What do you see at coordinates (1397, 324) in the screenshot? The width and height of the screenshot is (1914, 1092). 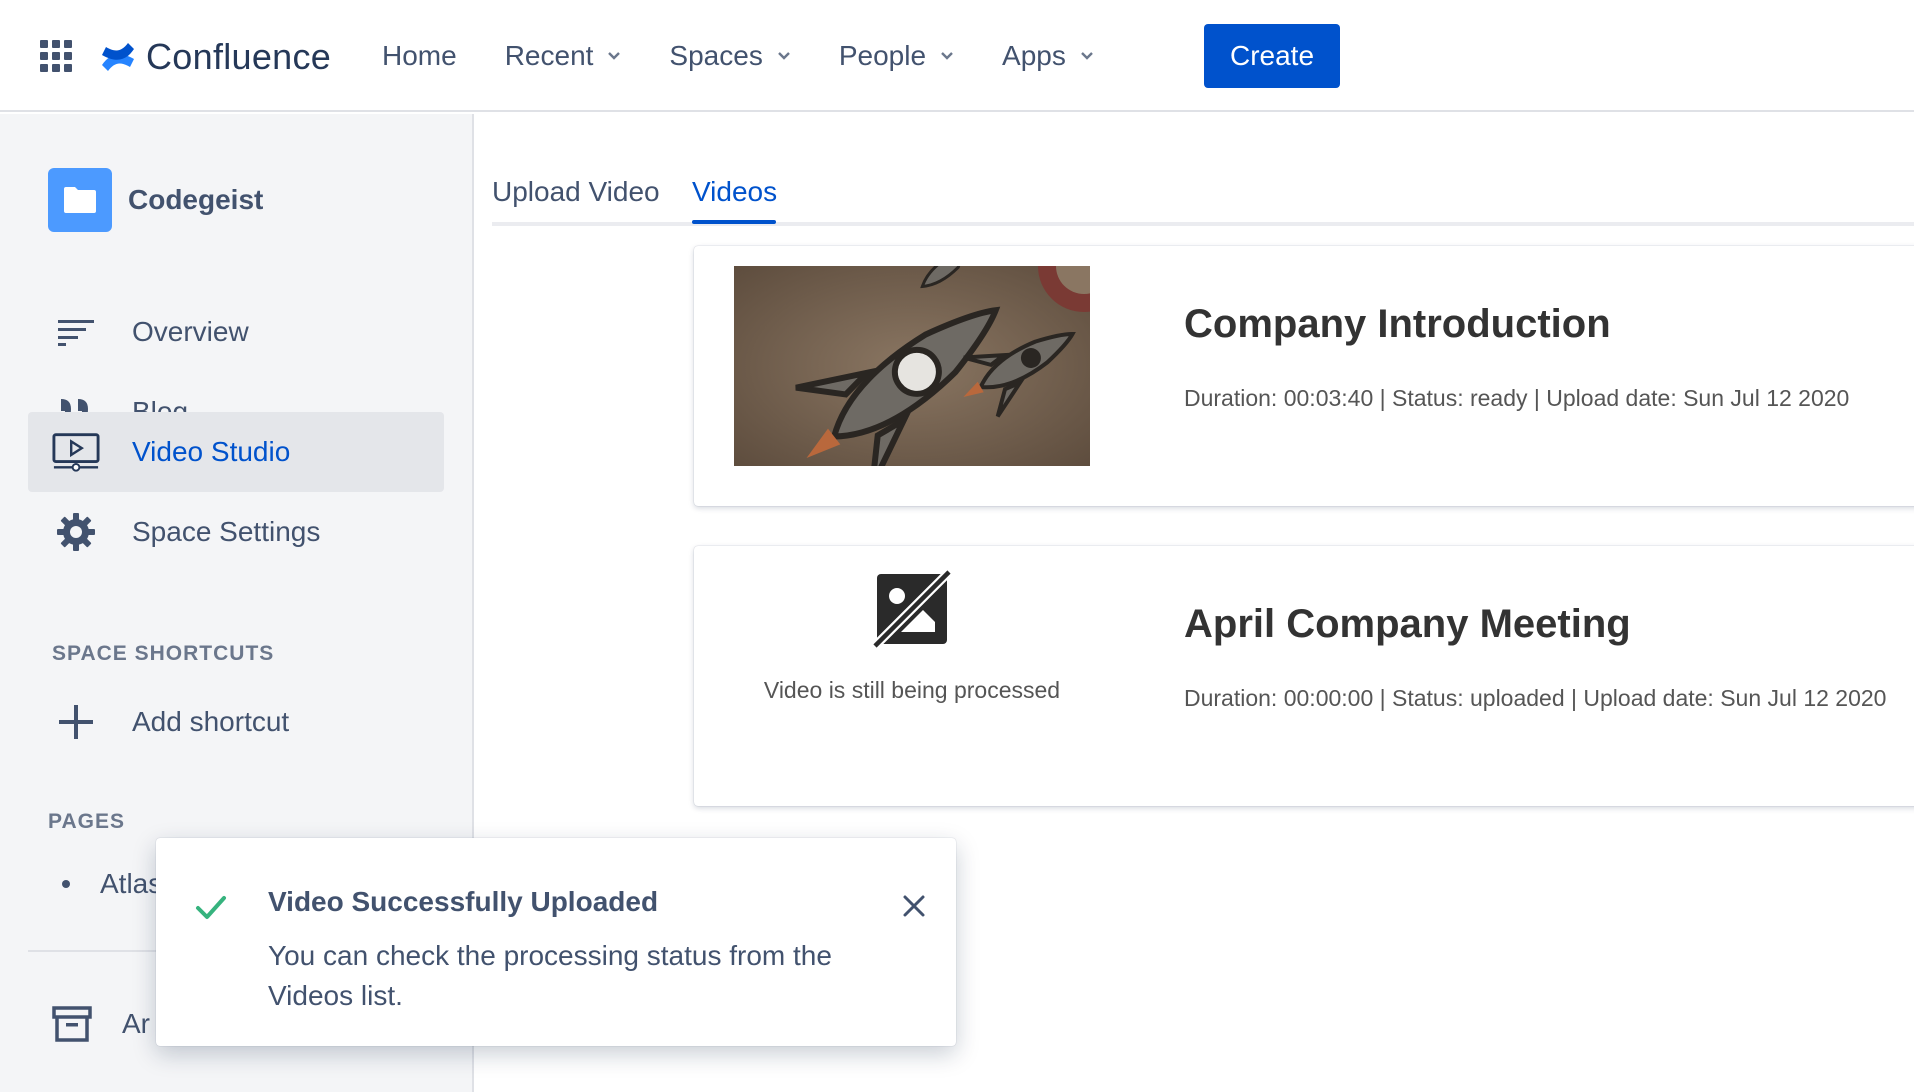 I see `video-title: Company Introduction` at bounding box center [1397, 324].